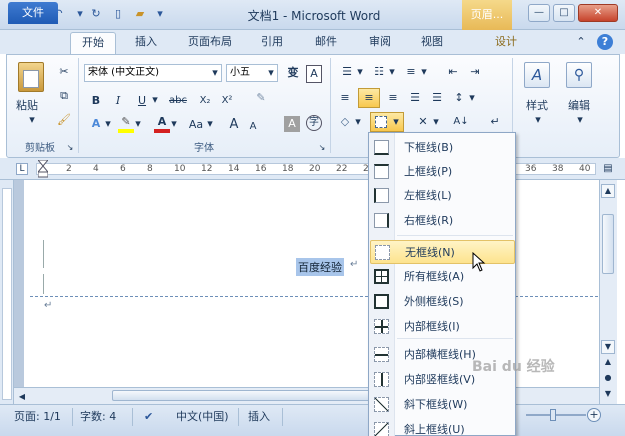  I want to click on tab-mailings: 邮件, so click(326, 43).